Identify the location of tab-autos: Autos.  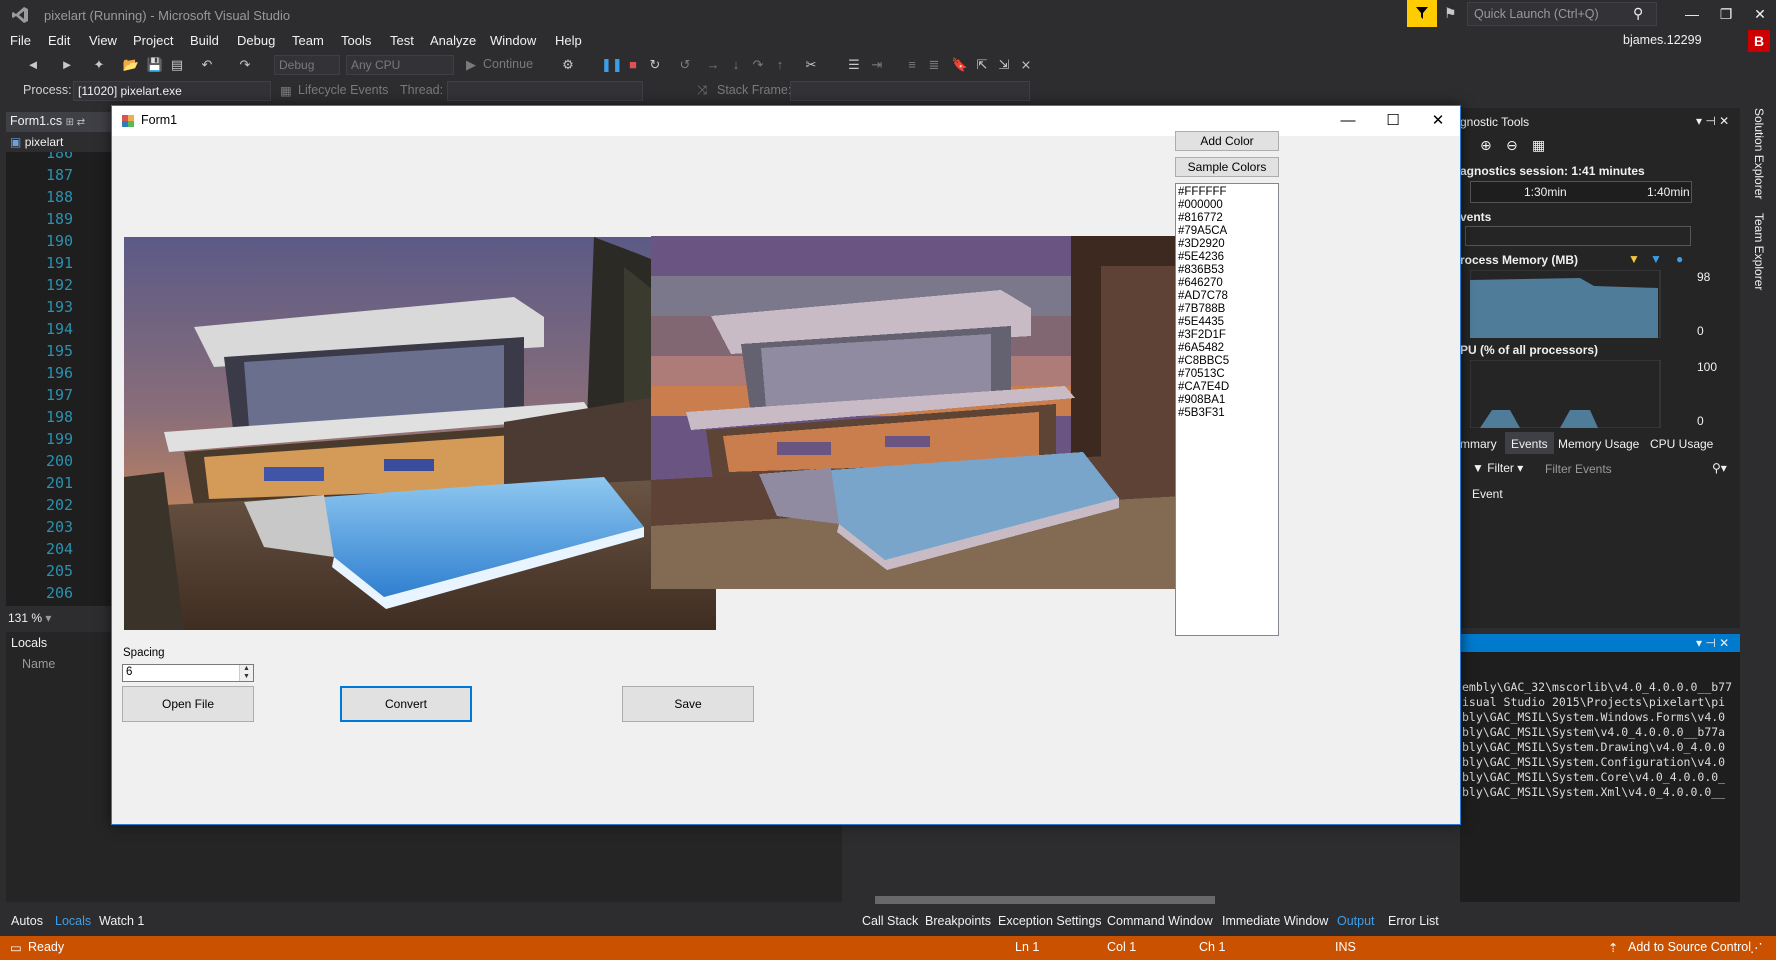
(27, 921).